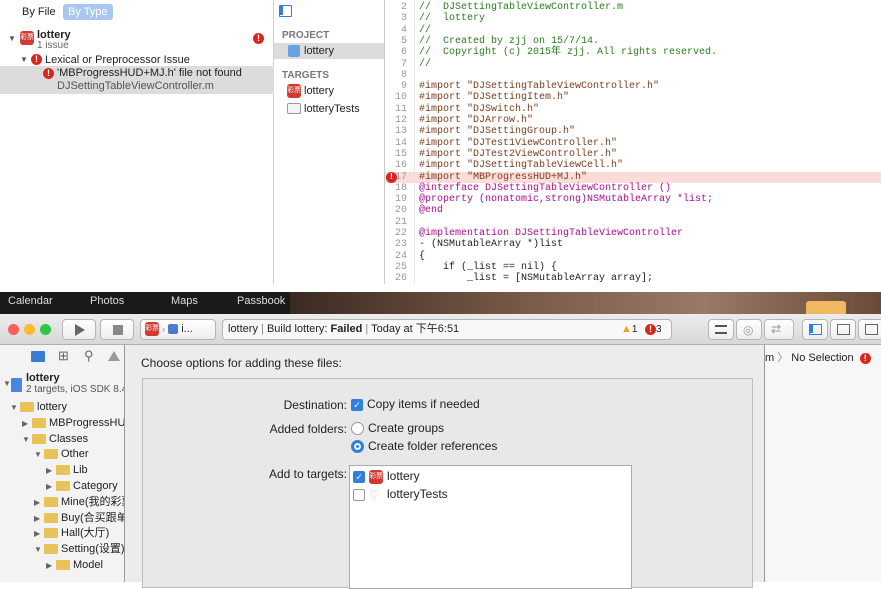 This screenshot has height=589, width=881. I want to click on target-item-lottery: 彩票 lottery, so click(329, 91).